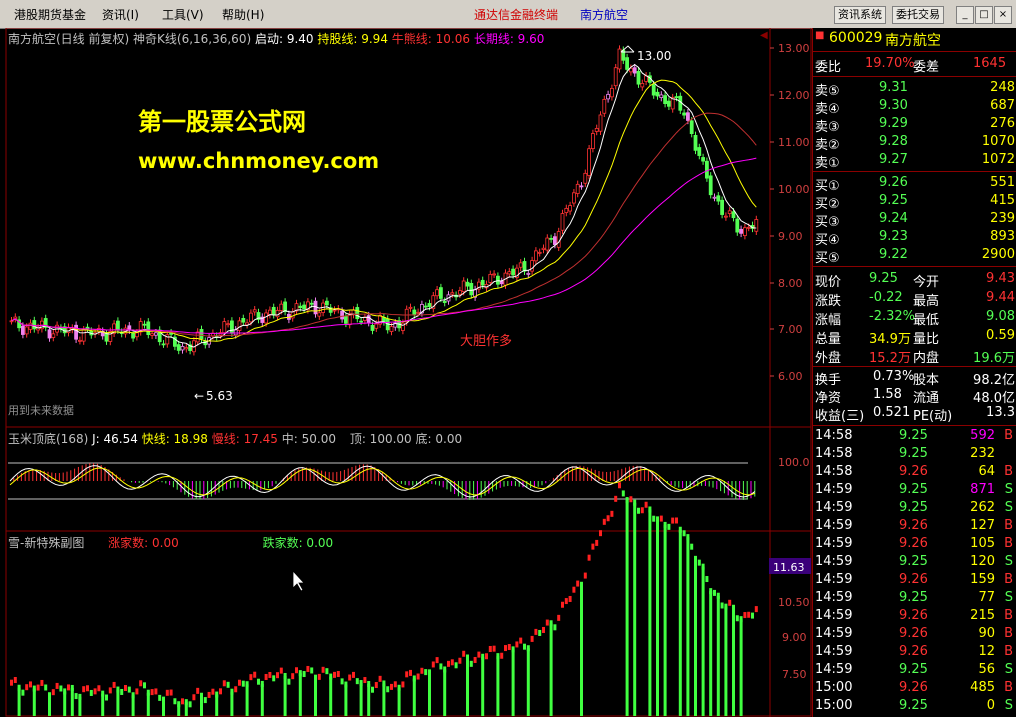  I want to click on tick-direction: B, so click(1008, 435).